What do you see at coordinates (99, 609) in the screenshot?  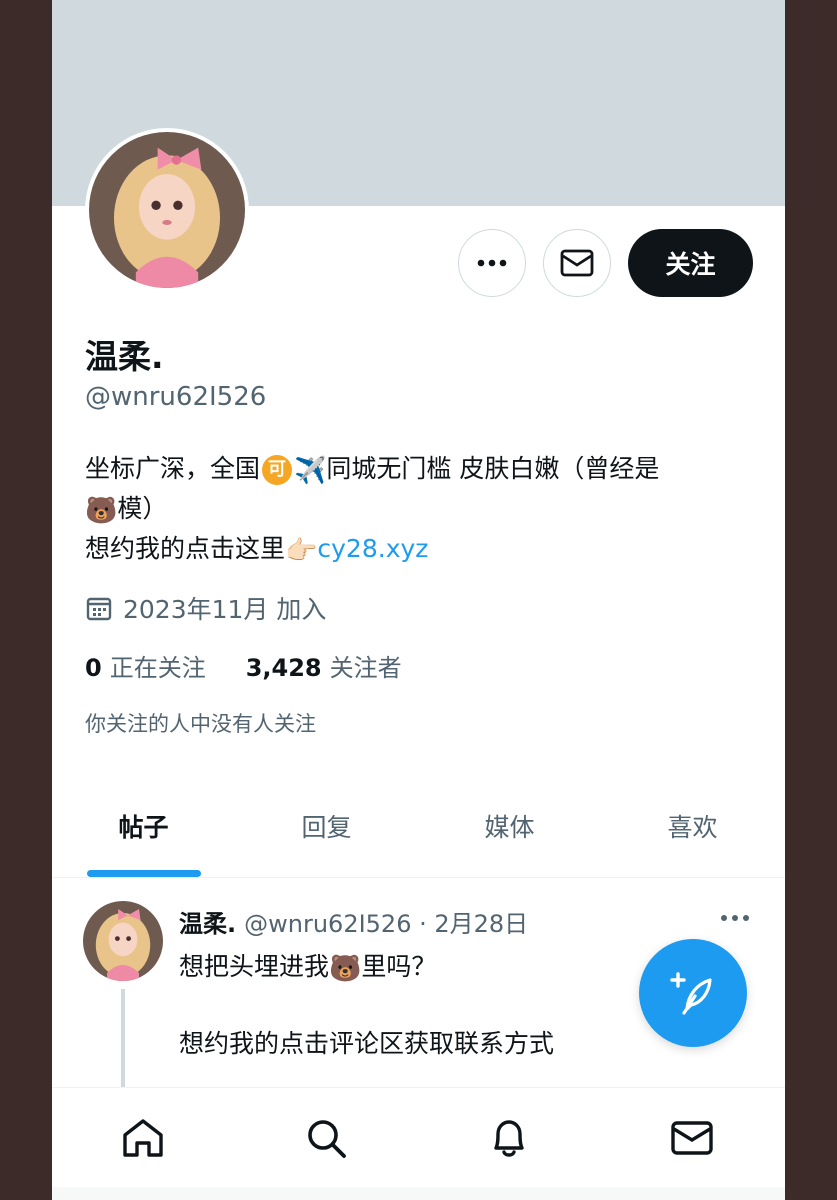 I see `calendar-icon` at bounding box center [99, 609].